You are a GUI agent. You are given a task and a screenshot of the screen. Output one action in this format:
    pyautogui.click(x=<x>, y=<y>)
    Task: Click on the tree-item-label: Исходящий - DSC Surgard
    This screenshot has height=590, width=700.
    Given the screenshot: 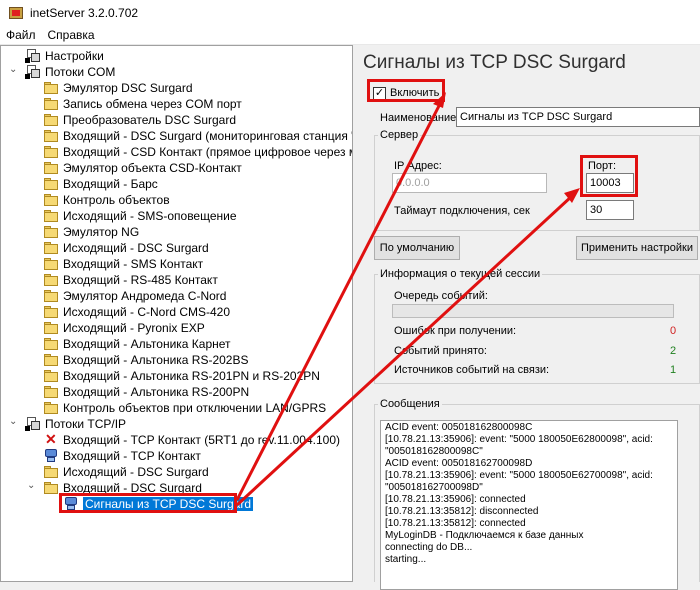 What is the action you would take?
    pyautogui.click(x=136, y=248)
    